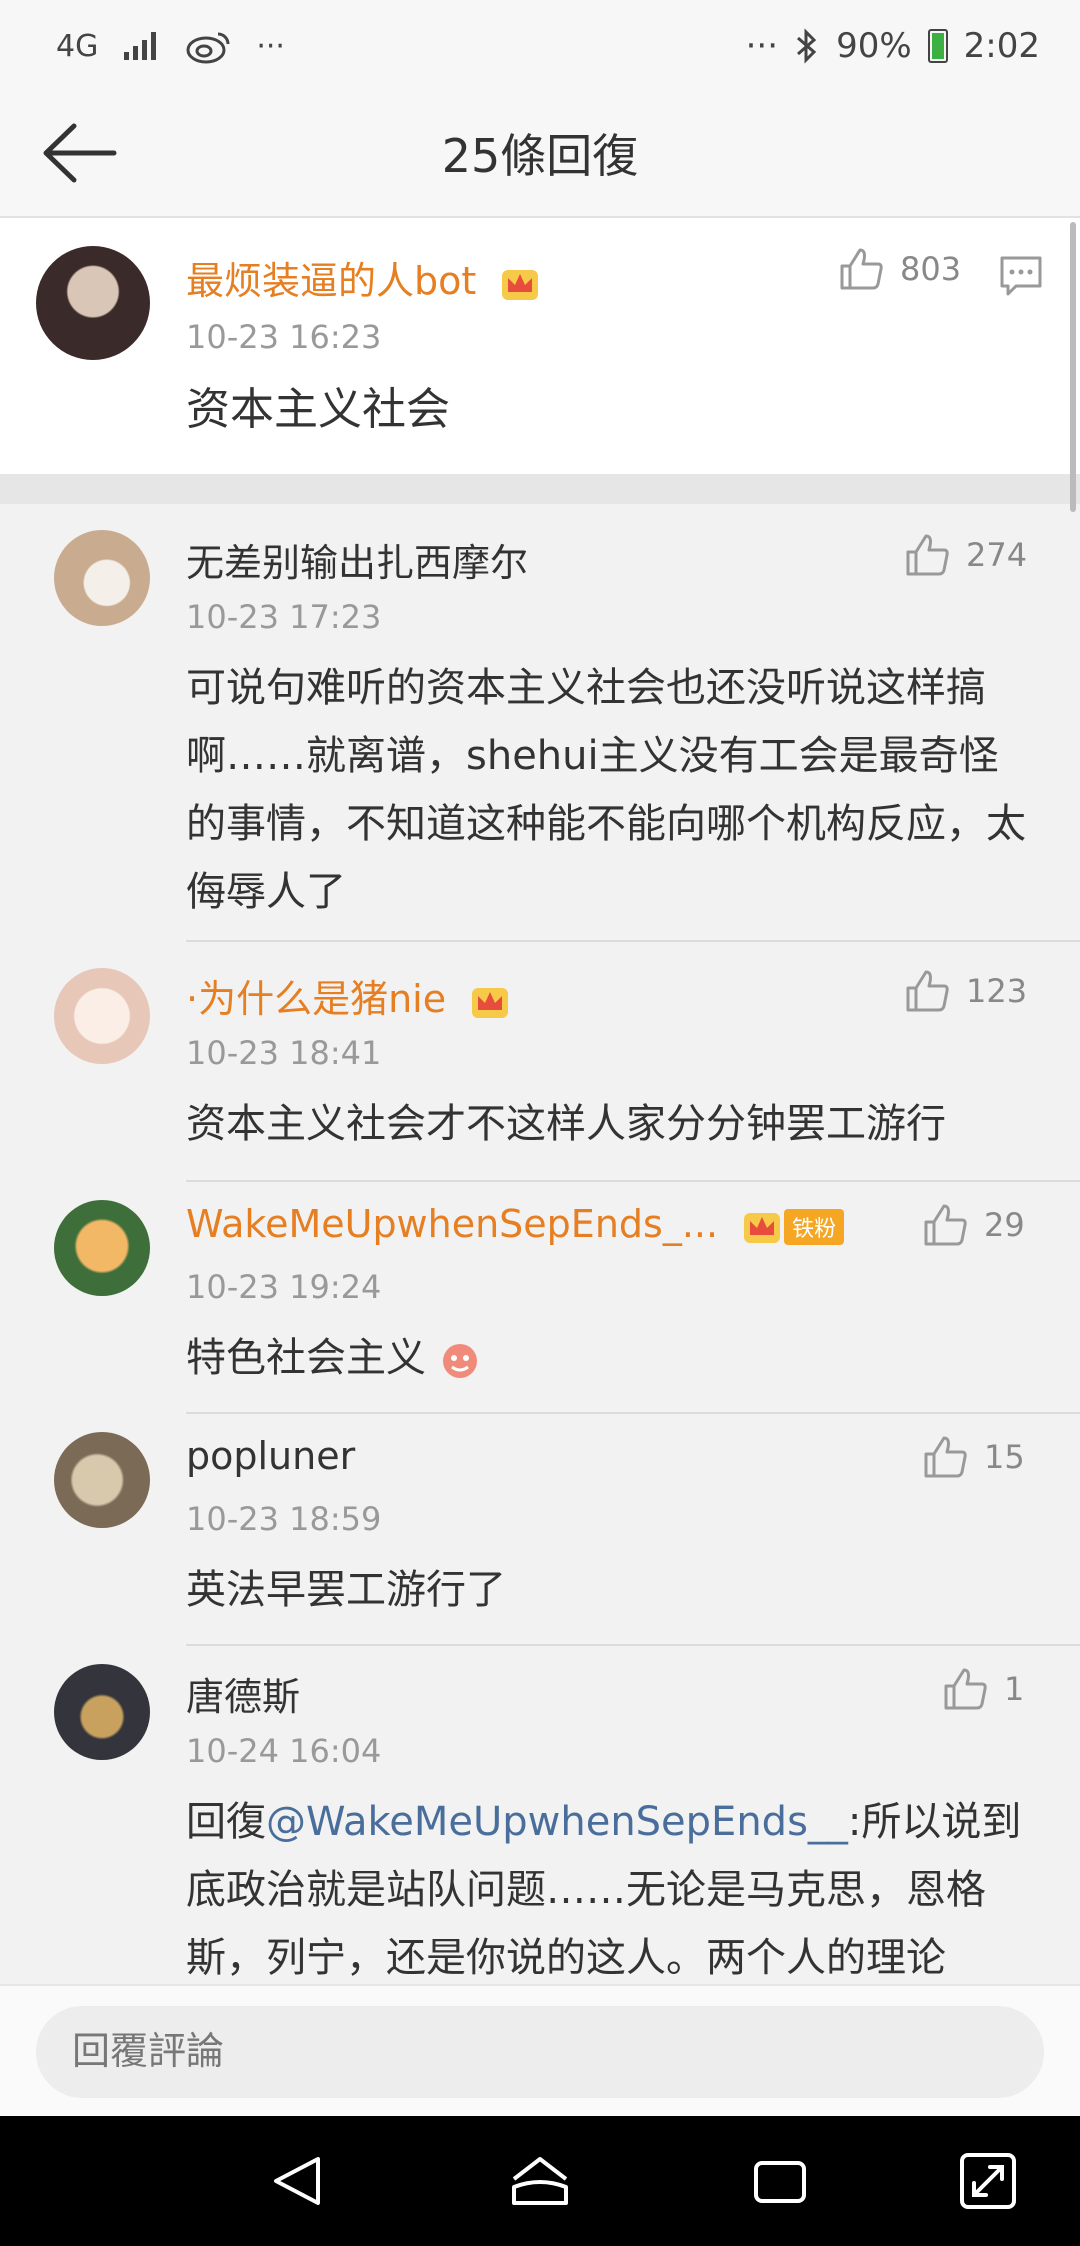 Image resolution: width=1080 pixels, height=2246 pixels. I want to click on comment-text: 资本主义社会, so click(318, 409).